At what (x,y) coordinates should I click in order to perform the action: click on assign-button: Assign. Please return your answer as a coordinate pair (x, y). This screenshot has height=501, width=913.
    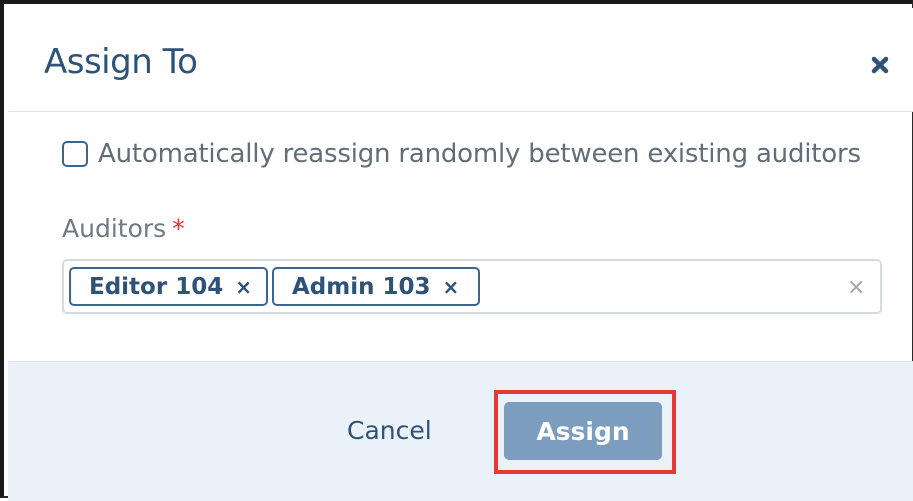
    Looking at the image, I should click on (583, 431).